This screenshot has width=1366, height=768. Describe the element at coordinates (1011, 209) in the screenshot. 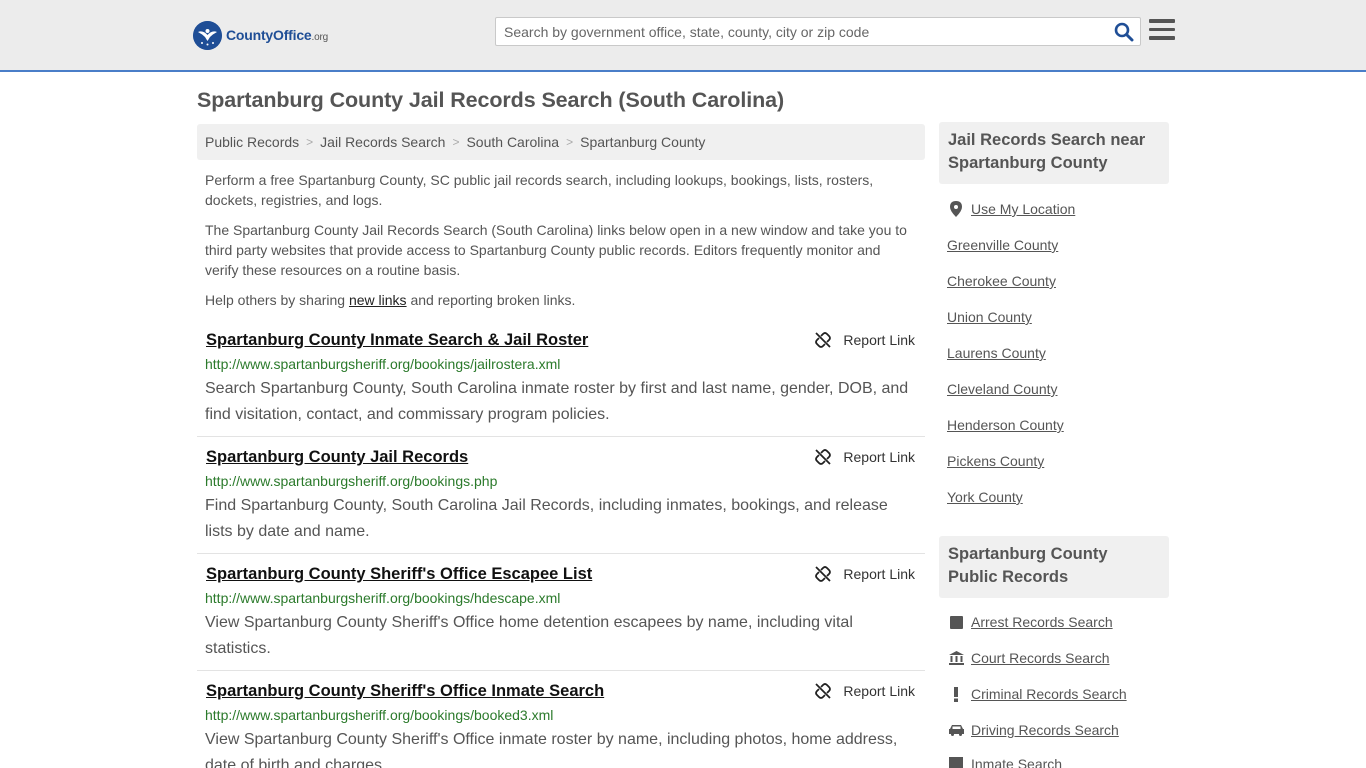

I see `use-my-location-link: Use My Location` at that location.